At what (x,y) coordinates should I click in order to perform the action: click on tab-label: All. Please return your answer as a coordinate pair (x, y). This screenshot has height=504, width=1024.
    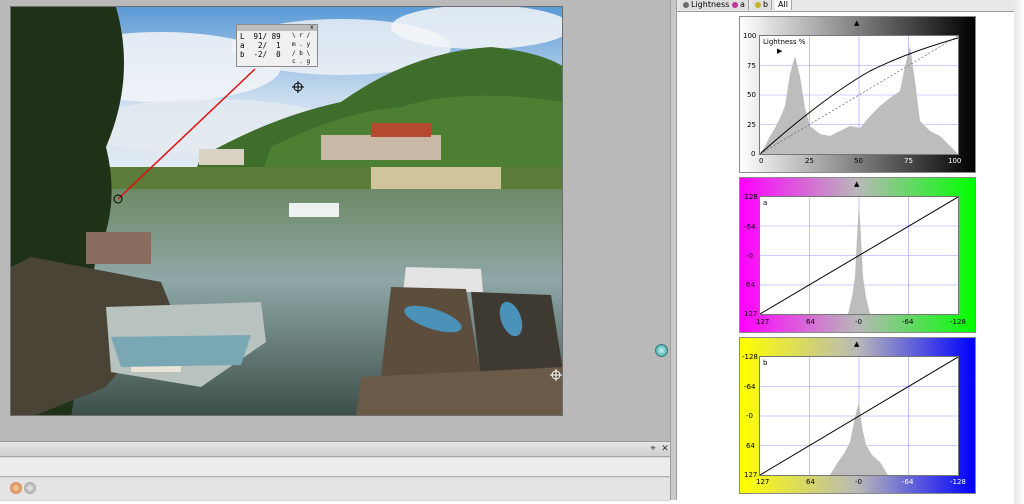
    Looking at the image, I should click on (783, 4).